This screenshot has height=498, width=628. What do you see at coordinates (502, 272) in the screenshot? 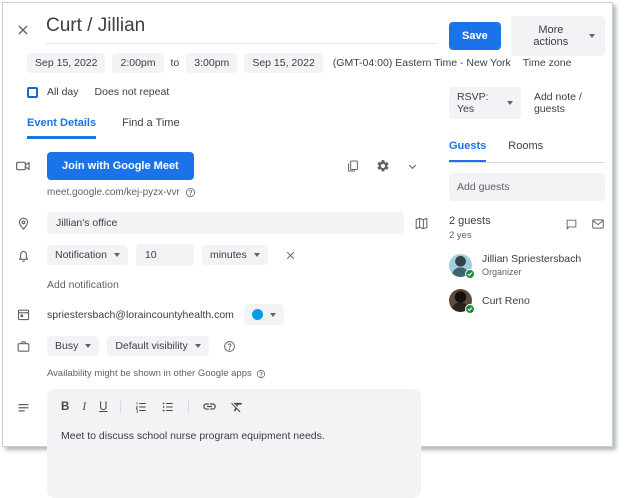
I see `guest-role: Organizer` at bounding box center [502, 272].